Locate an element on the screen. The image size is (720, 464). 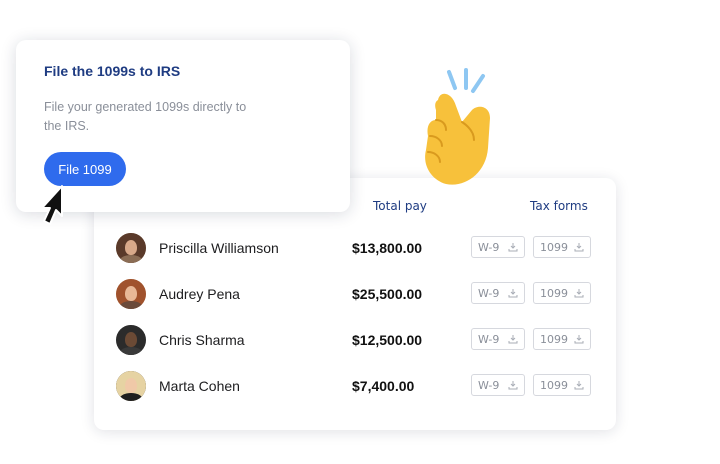
tax-forms-header: Tax forms is located at coordinates (559, 206).